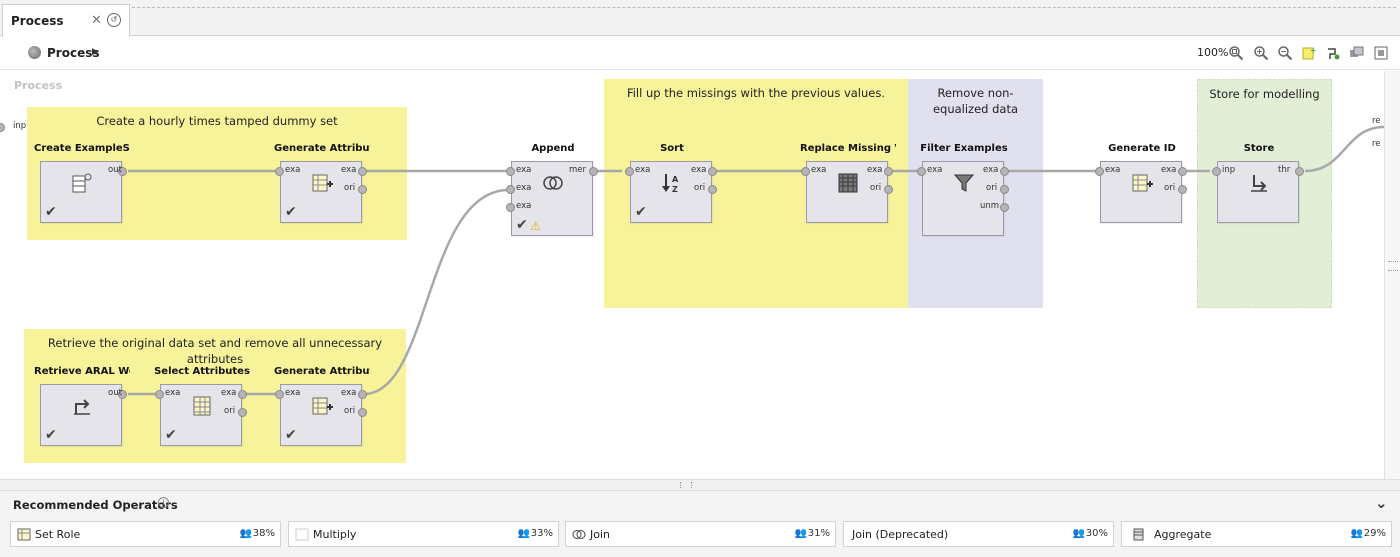 Image resolution: width=1400 pixels, height=557 pixels. Describe the element at coordinates (600, 534) in the screenshot. I see `recommended-operator-name: Join` at that location.